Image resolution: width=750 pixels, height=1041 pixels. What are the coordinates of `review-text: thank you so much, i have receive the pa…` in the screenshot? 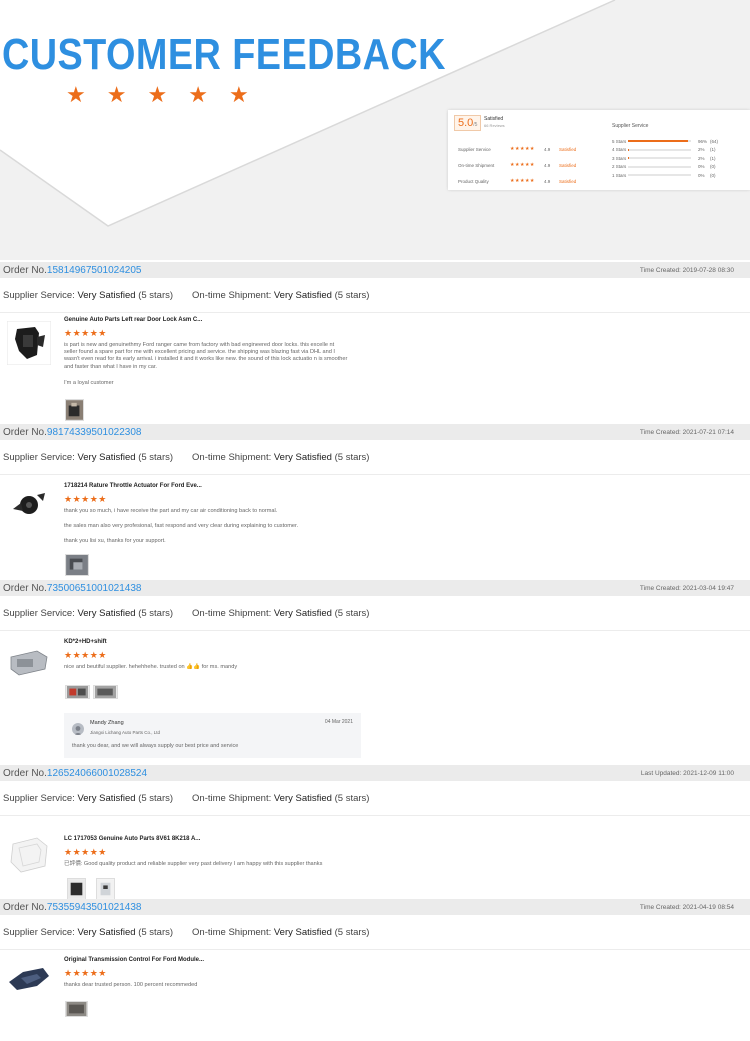 It's located at (171, 511).